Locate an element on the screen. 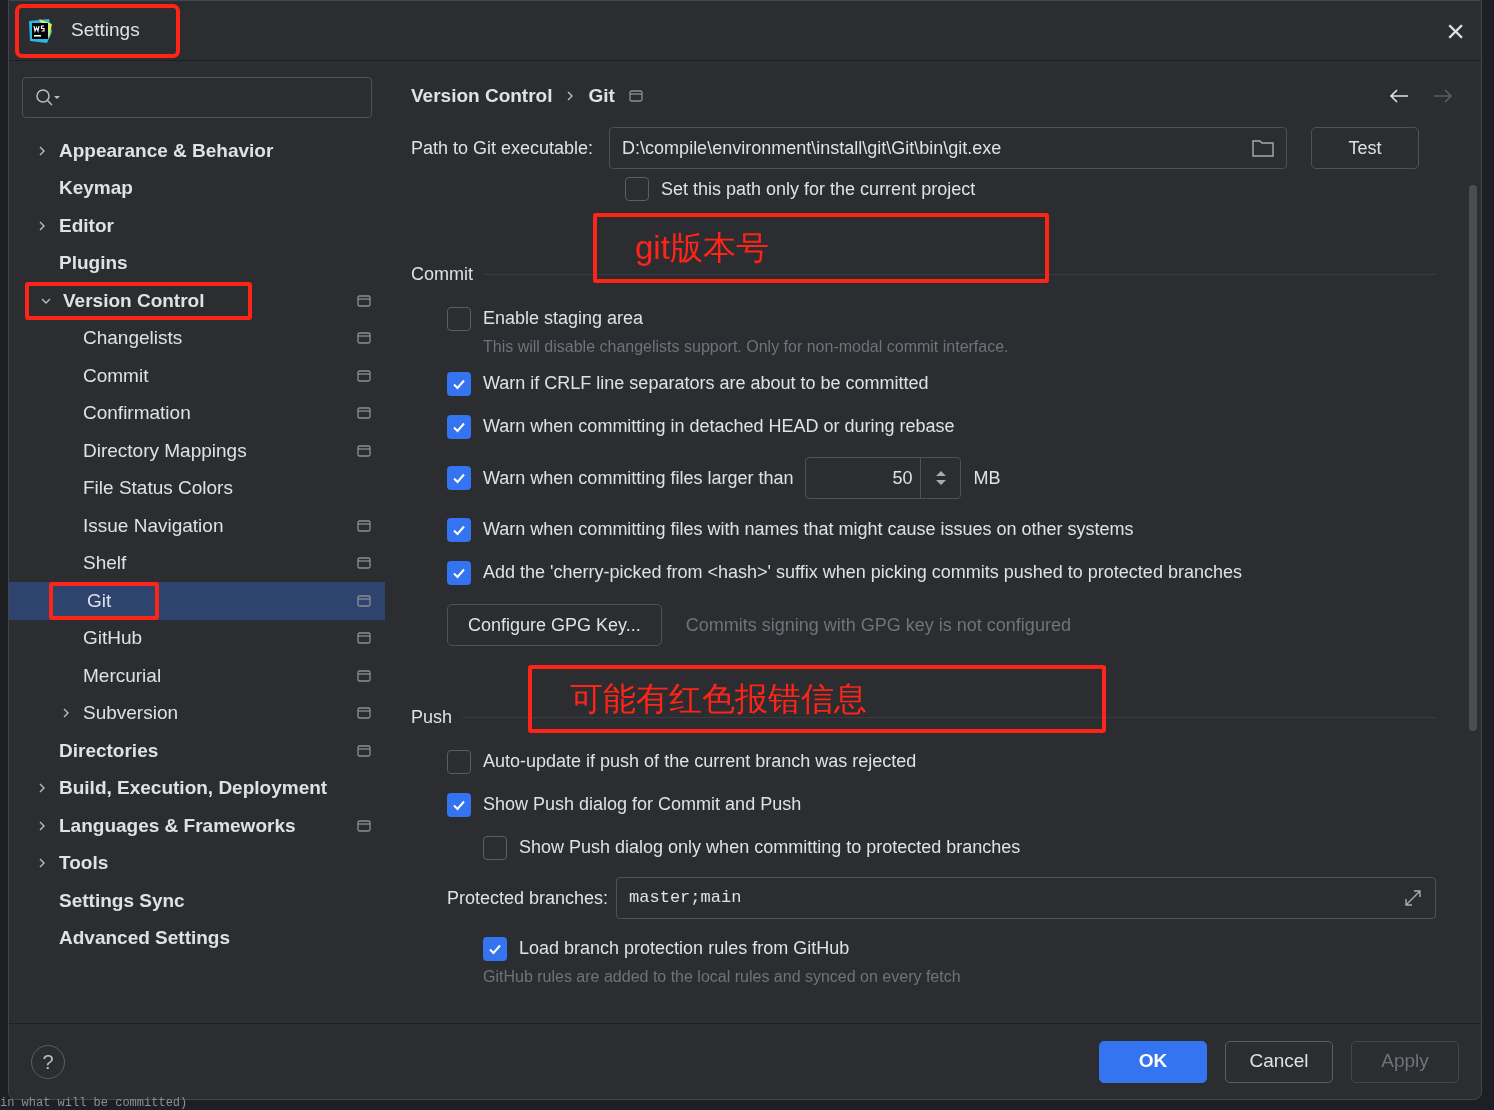 This screenshot has width=1494, height=1110. dialog-button: OK is located at coordinates (1153, 1061).